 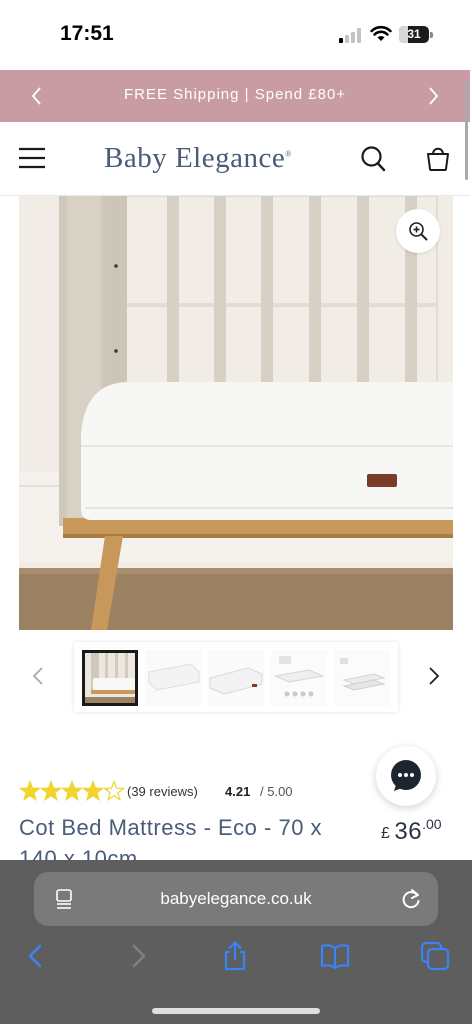 I want to click on price-currency: £, so click(x=385, y=833).